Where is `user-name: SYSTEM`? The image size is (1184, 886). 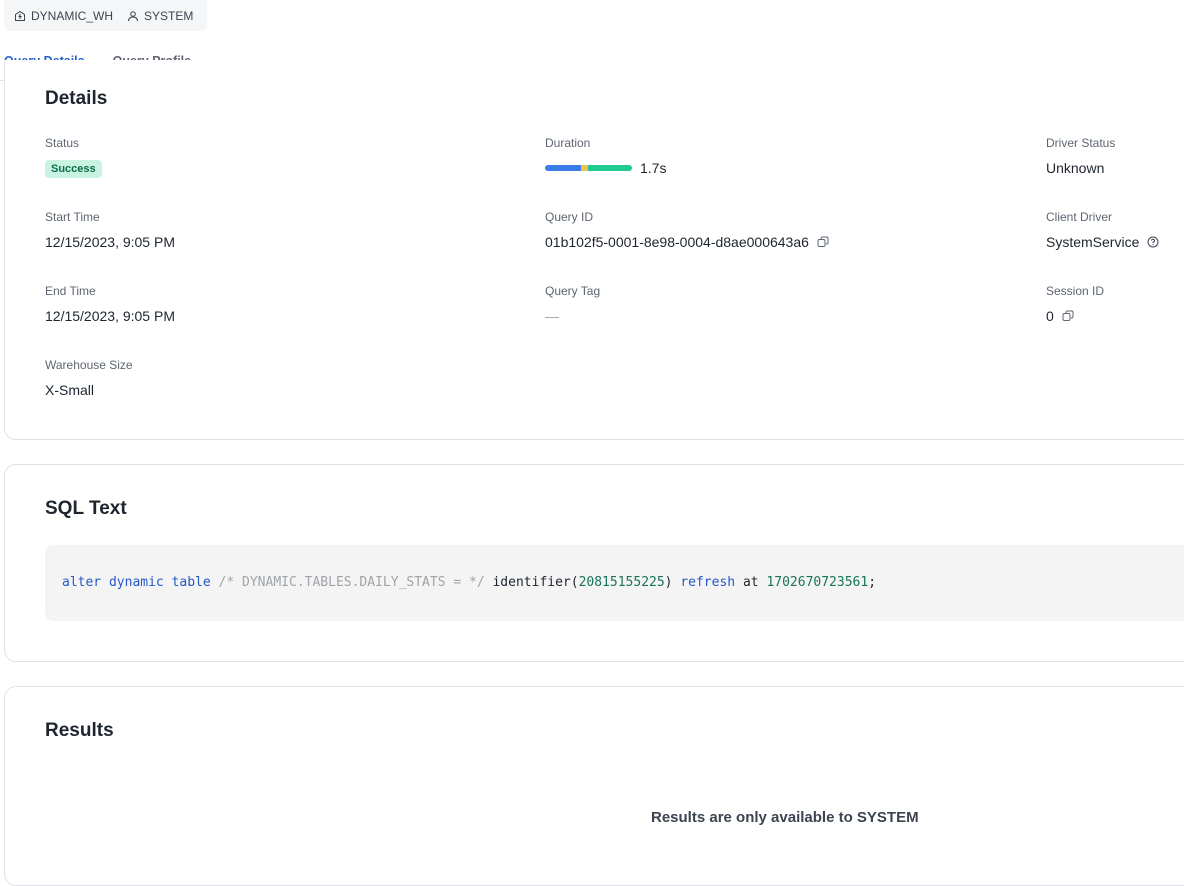
user-name: SYSTEM is located at coordinates (169, 15).